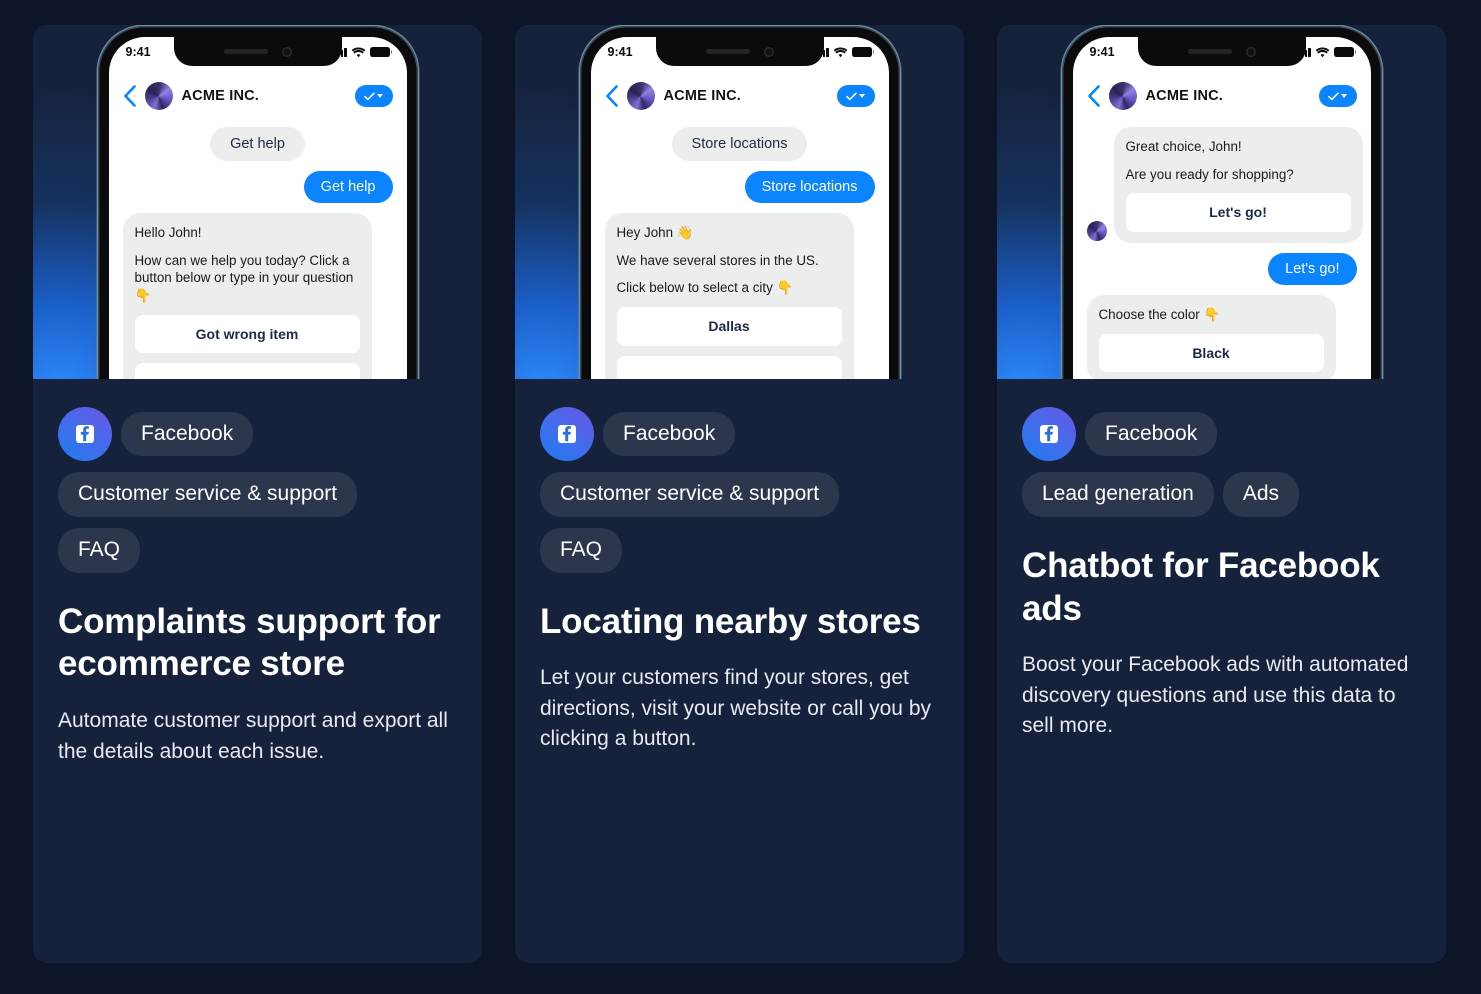 The image size is (1481, 994). What do you see at coordinates (729, 326) in the screenshot?
I see `reply-button: Dallas` at bounding box center [729, 326].